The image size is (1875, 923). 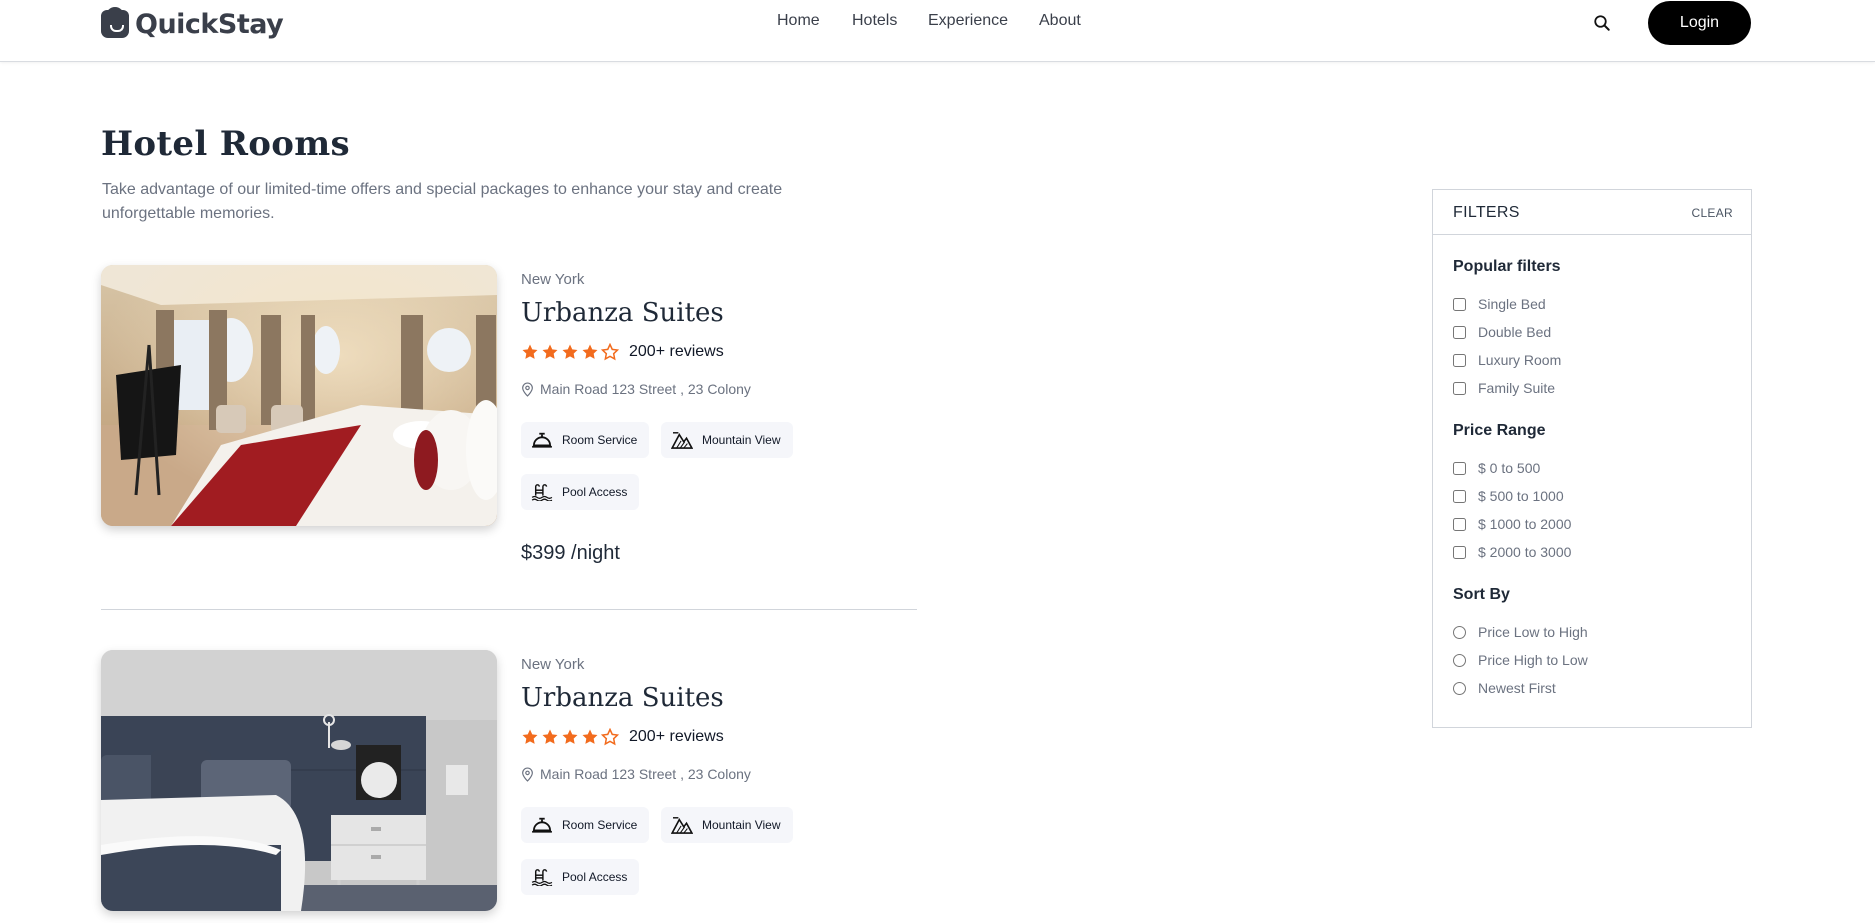 What do you see at coordinates (209, 24) in the screenshot?
I see `brand-name: QuickStay` at bounding box center [209, 24].